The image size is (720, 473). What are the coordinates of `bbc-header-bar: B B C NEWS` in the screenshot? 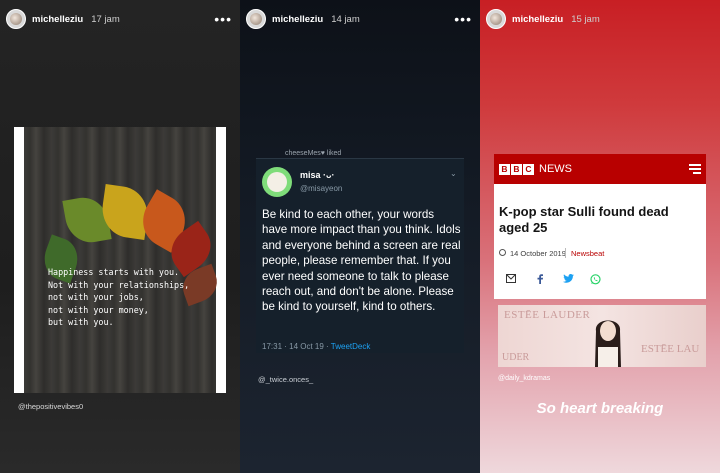 It's located at (600, 169).